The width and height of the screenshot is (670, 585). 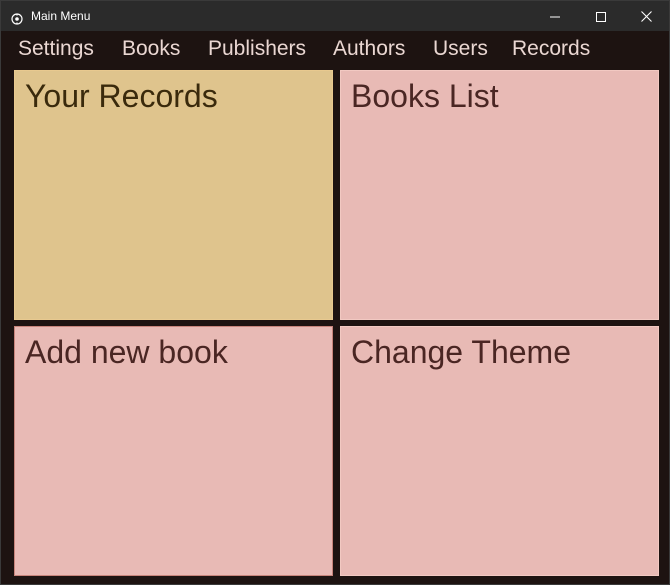 What do you see at coordinates (121, 96) in the screenshot?
I see `your-records-label: Your Records` at bounding box center [121, 96].